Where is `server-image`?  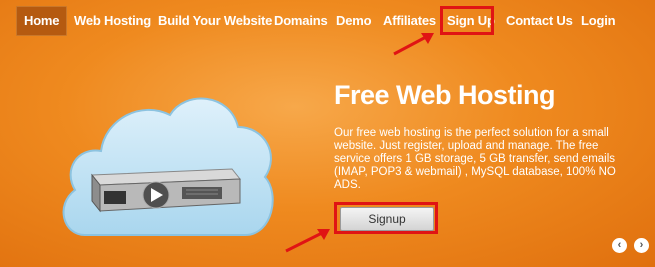
server-image is located at coordinates (166, 190).